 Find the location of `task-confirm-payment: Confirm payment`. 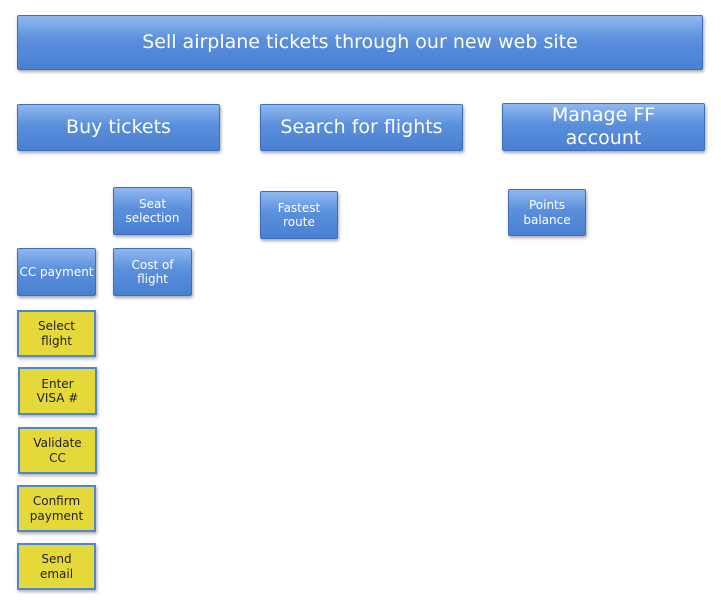

task-confirm-payment: Confirm payment is located at coordinates (56, 508).